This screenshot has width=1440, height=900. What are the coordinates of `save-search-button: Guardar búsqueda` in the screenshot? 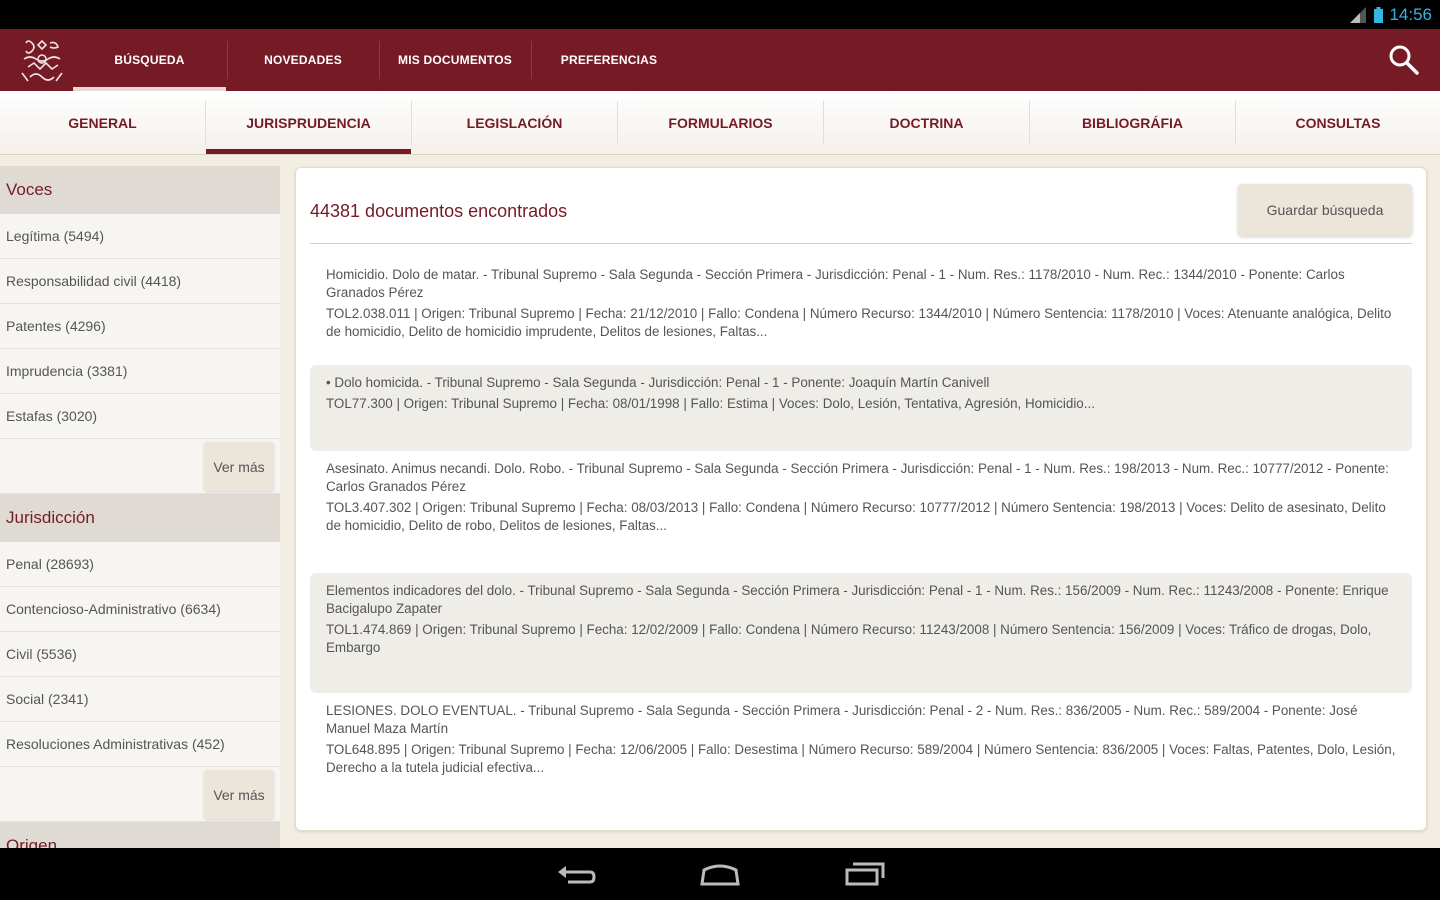 It's located at (1325, 210).